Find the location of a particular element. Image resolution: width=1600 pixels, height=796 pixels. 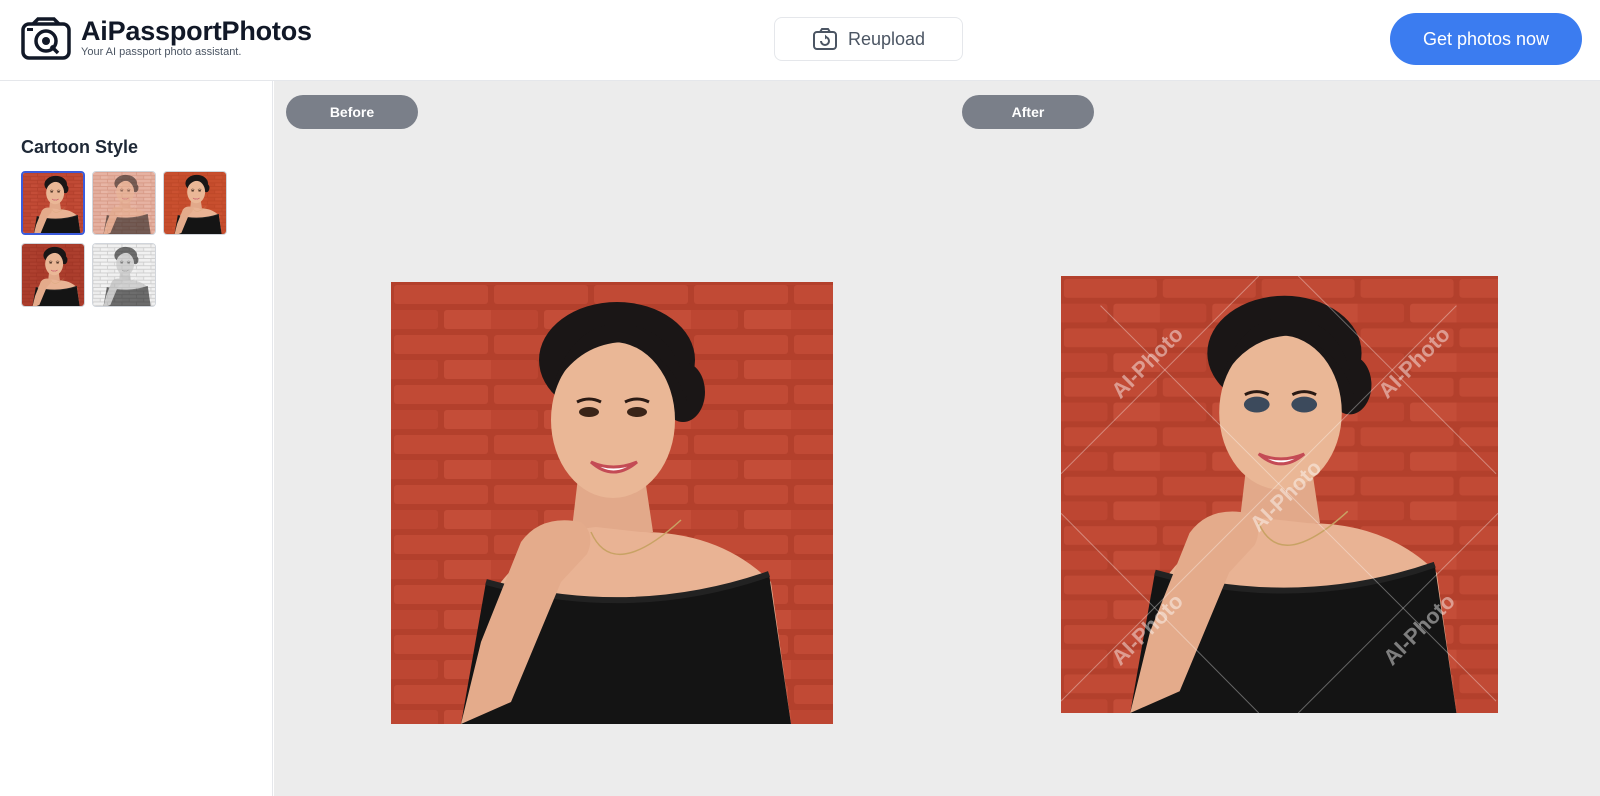

get-photos-button: Get photos now is located at coordinates (1486, 39).